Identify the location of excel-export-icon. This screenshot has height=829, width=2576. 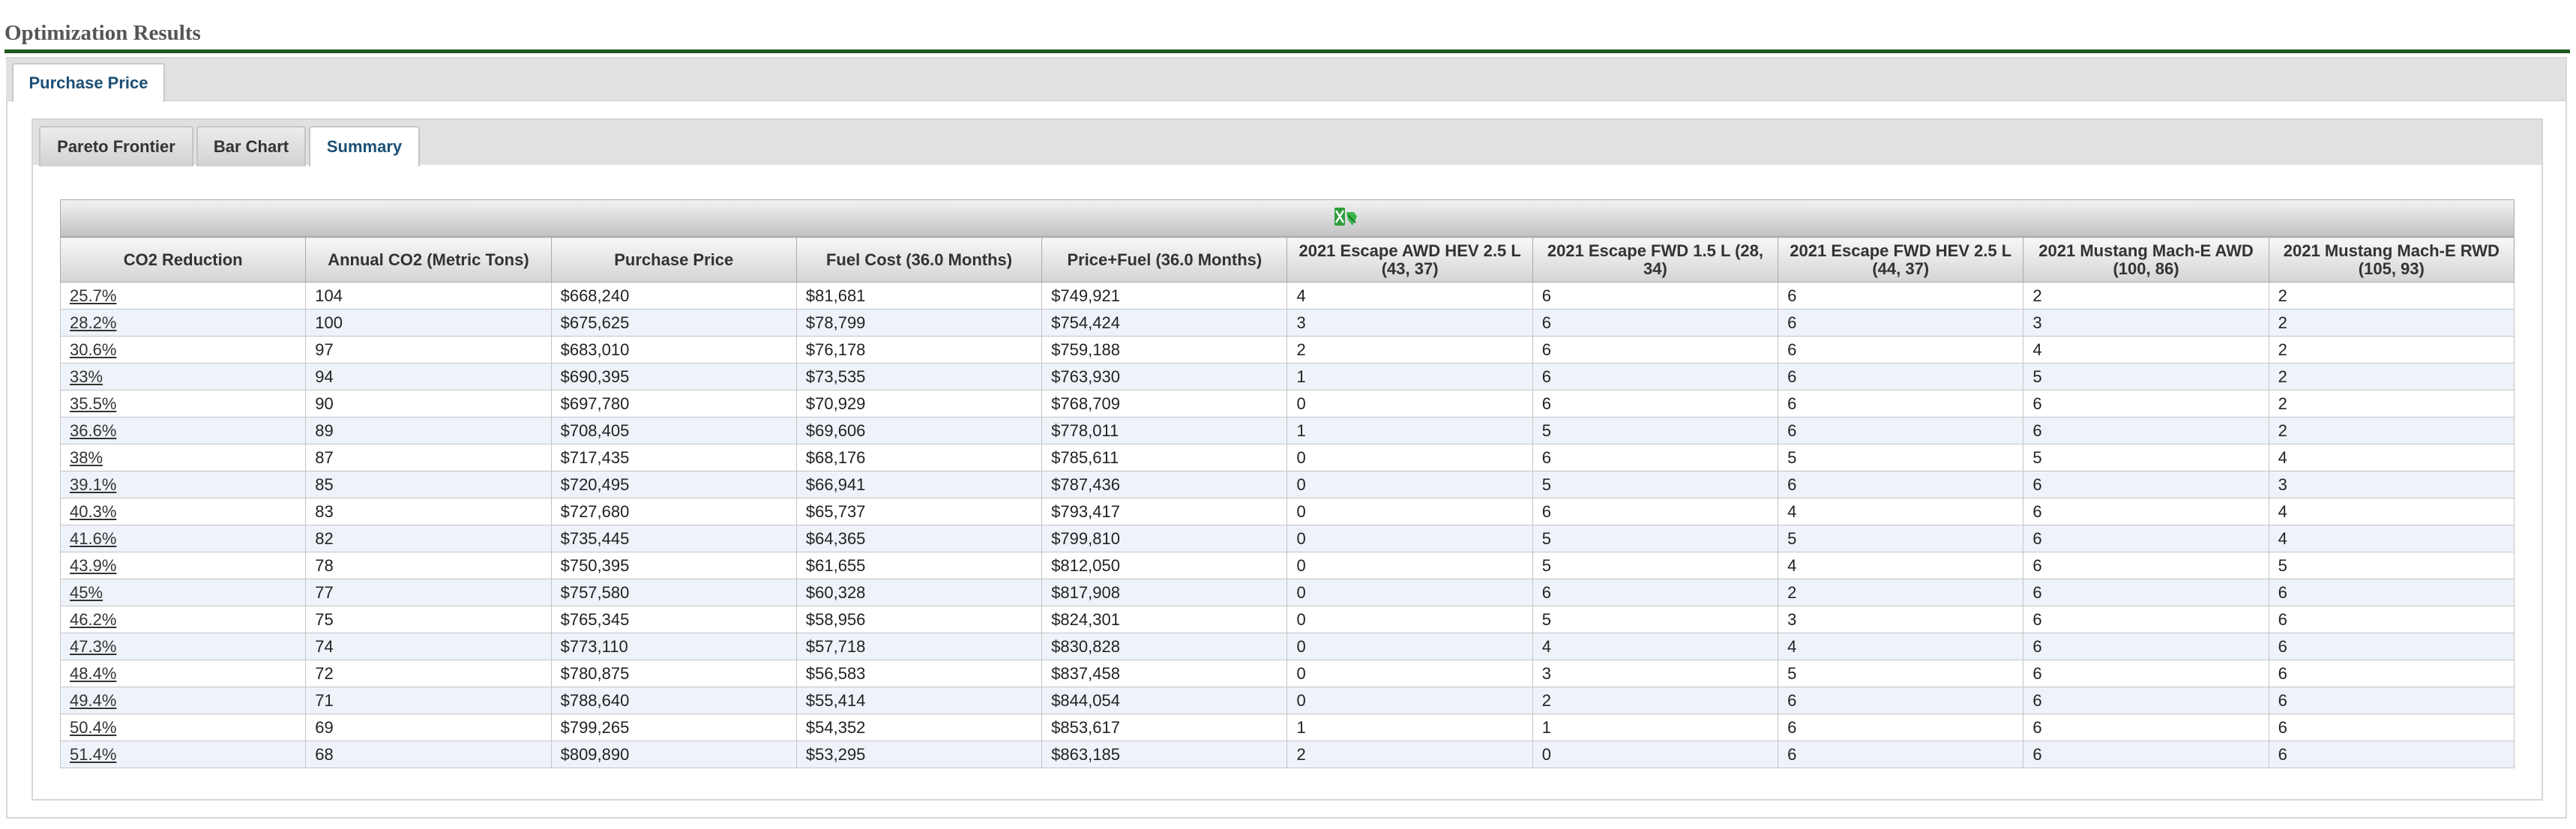
(1346, 217).